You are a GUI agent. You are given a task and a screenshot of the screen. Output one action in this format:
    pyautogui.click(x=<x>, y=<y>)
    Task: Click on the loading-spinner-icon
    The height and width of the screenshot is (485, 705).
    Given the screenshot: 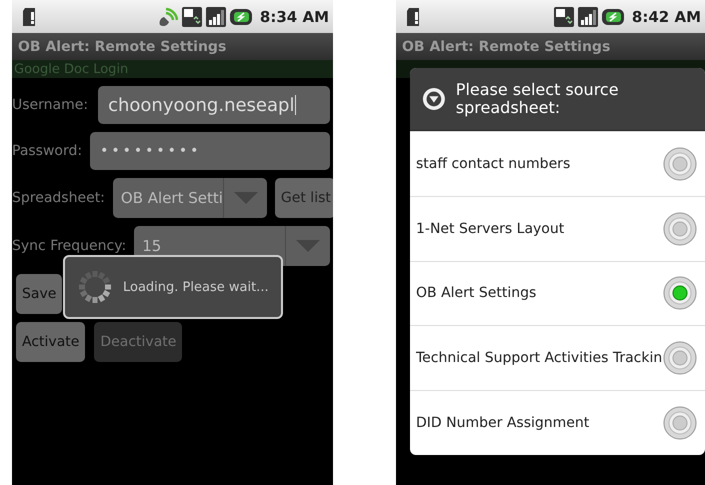 What is the action you would take?
    pyautogui.click(x=95, y=287)
    